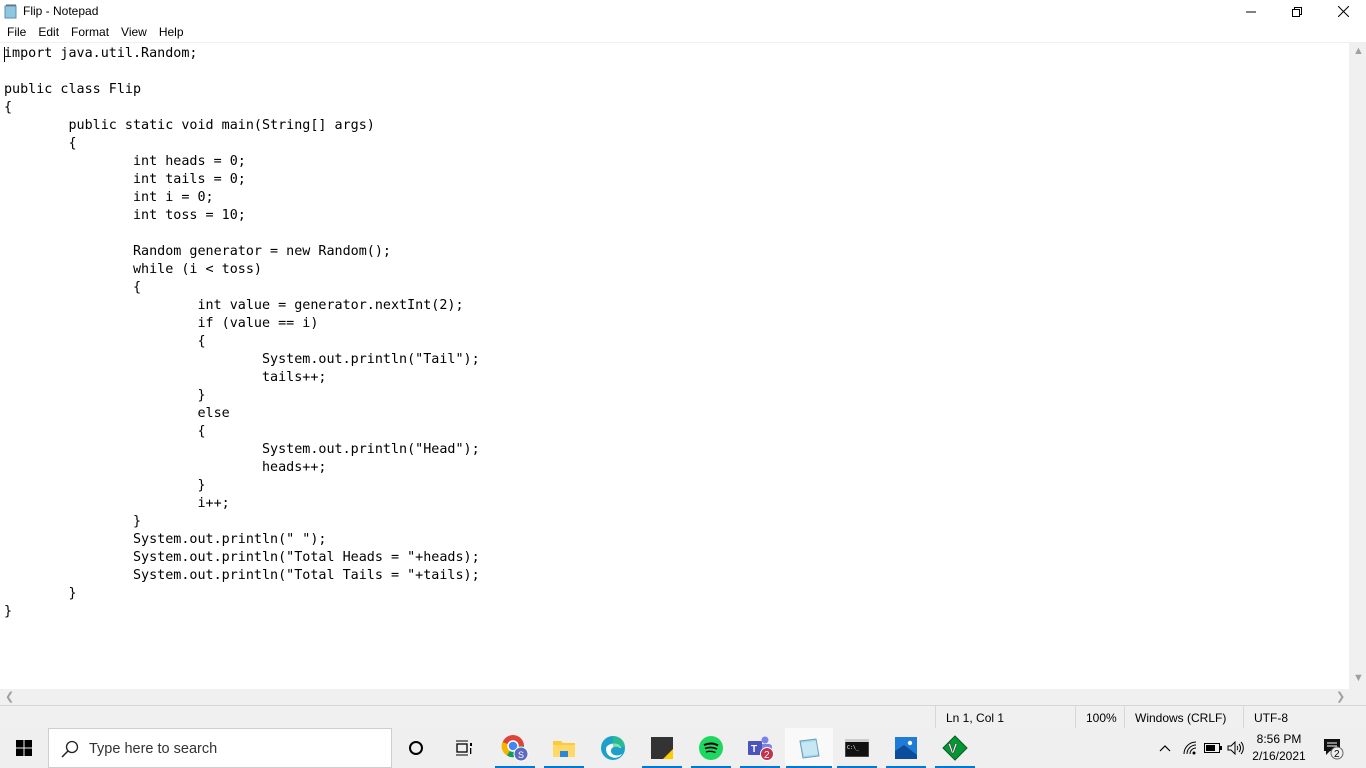 The height and width of the screenshot is (768, 1366). I want to click on vim-icon: V, so click(955, 748).